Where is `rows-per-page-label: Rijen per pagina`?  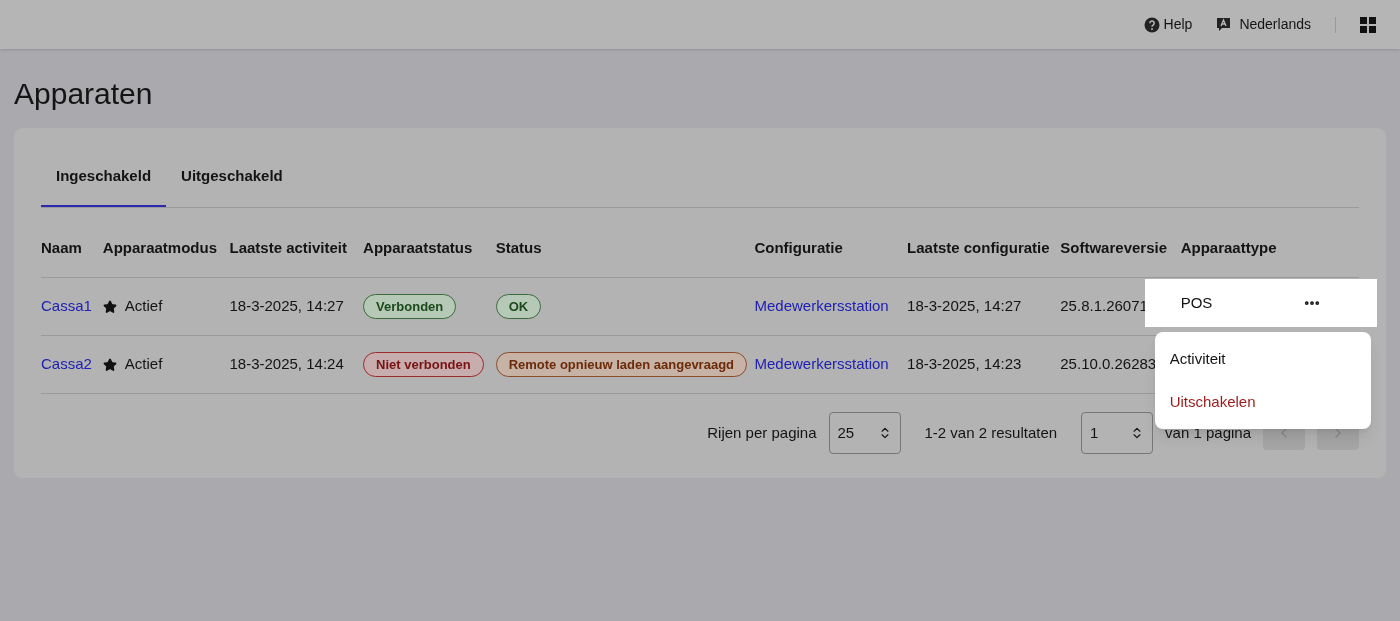
rows-per-page-label: Rijen per pagina is located at coordinates (762, 432).